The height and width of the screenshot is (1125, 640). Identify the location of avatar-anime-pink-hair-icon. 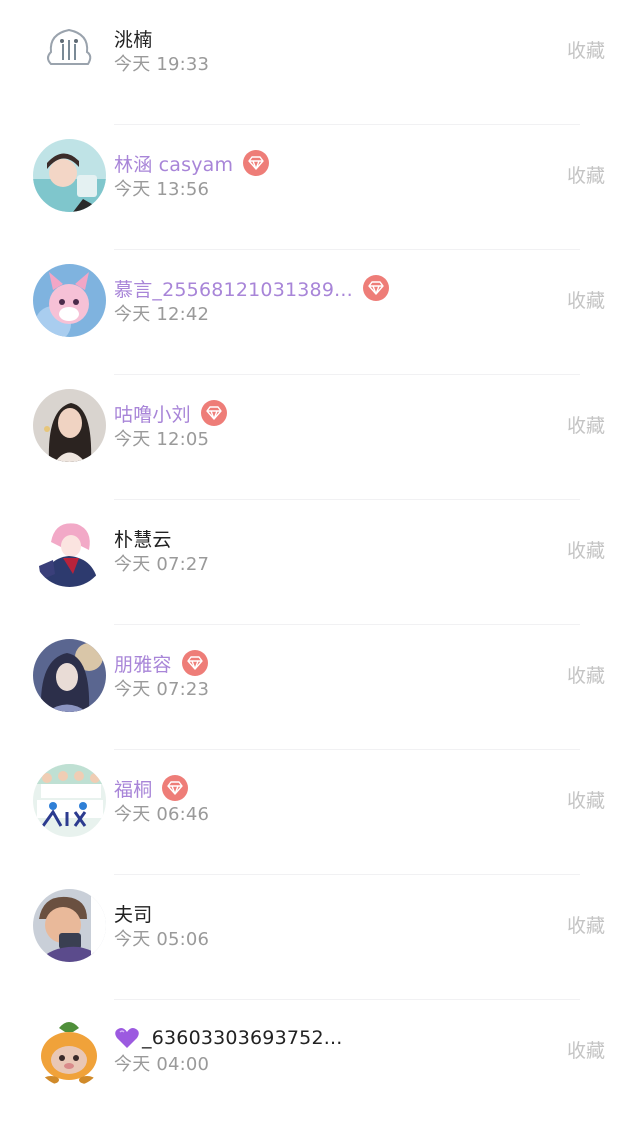
(69, 550).